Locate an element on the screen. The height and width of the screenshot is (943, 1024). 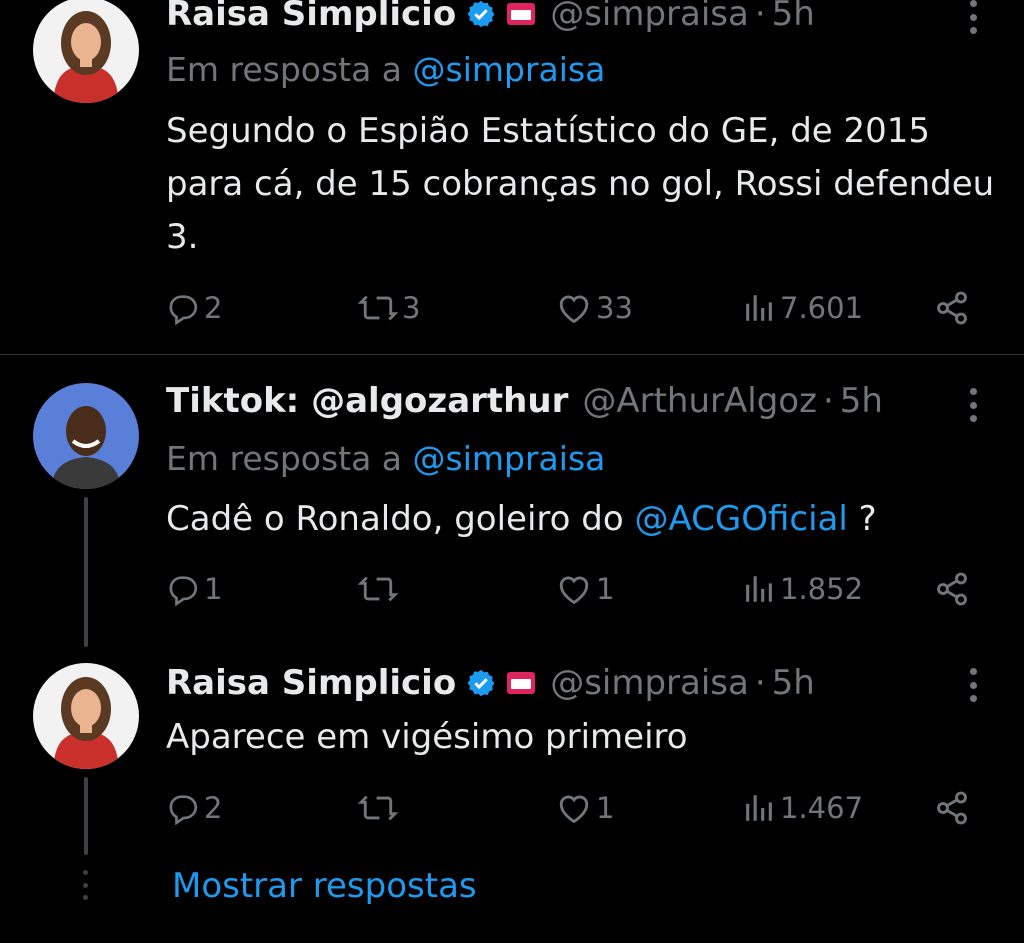
tweet-header: Tiktok: @algozarthur @ArthurAlgoz · 5h is located at coordinates (524, 401).